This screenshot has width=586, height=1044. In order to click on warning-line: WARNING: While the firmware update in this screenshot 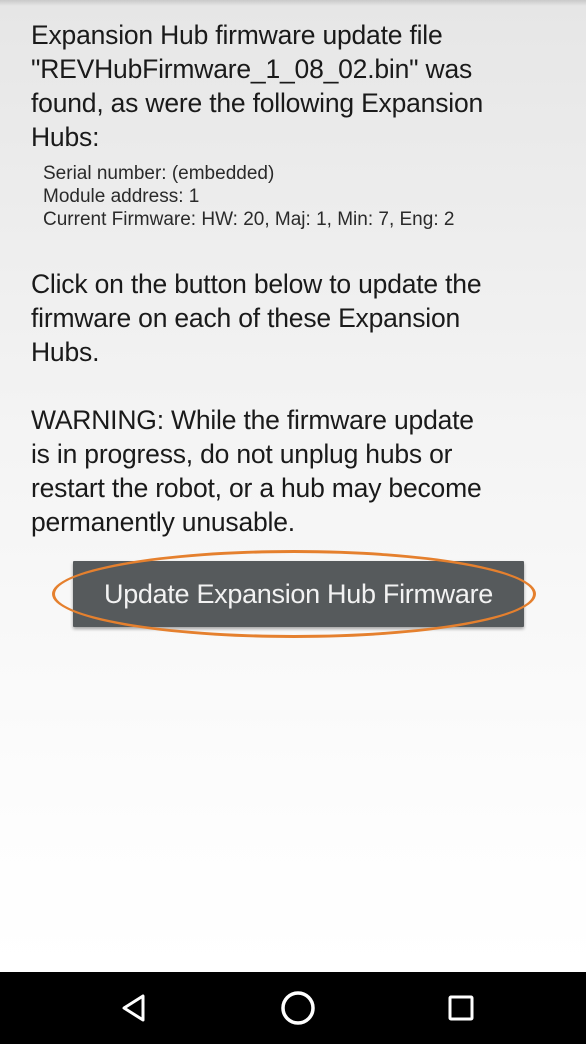, I will do `click(252, 420)`.